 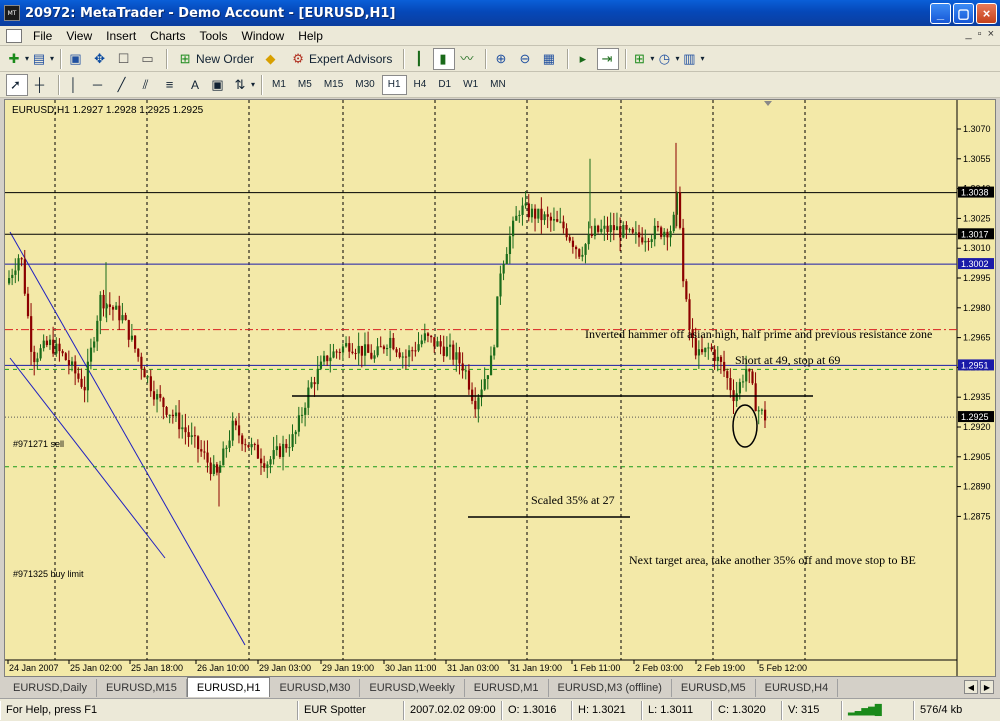 What do you see at coordinates (987, 687) in the screenshot?
I see `tab-scroll-right-icon: ▶` at bounding box center [987, 687].